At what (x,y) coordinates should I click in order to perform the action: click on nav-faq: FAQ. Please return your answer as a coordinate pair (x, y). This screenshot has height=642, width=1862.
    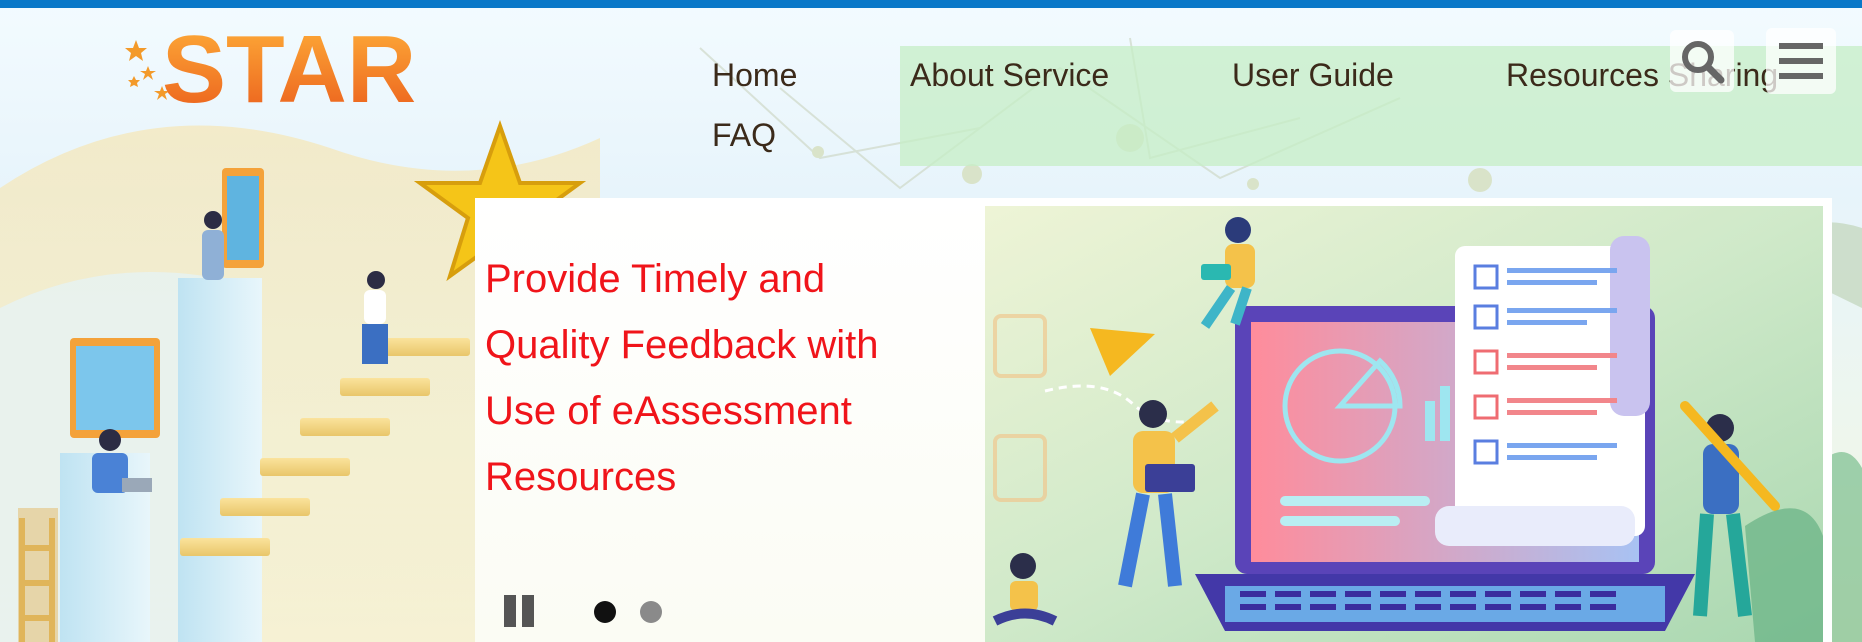
    Looking at the image, I should click on (744, 135).